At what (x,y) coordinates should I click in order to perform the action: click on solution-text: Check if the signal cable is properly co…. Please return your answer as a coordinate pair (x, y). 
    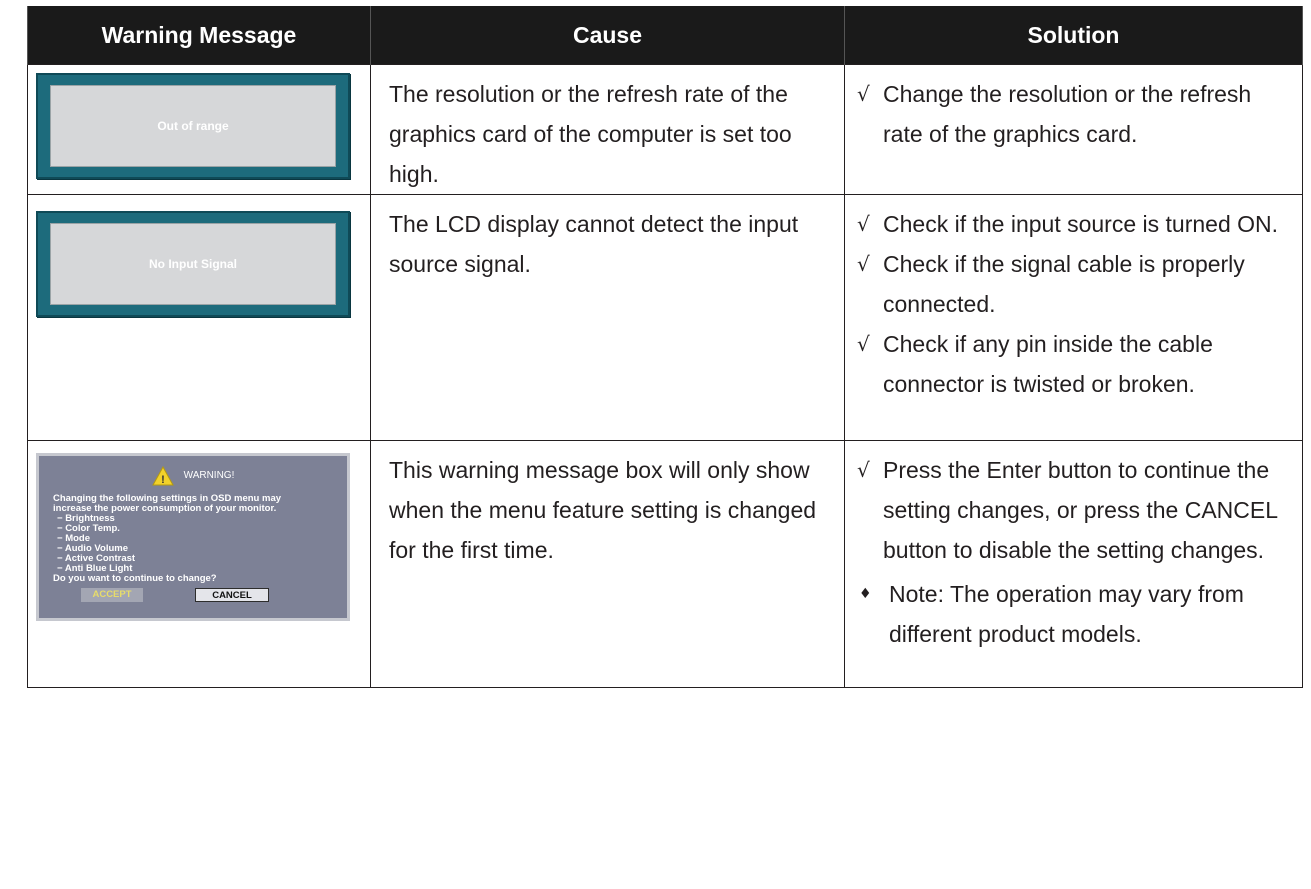
    Looking at the image, I should click on (1064, 284).